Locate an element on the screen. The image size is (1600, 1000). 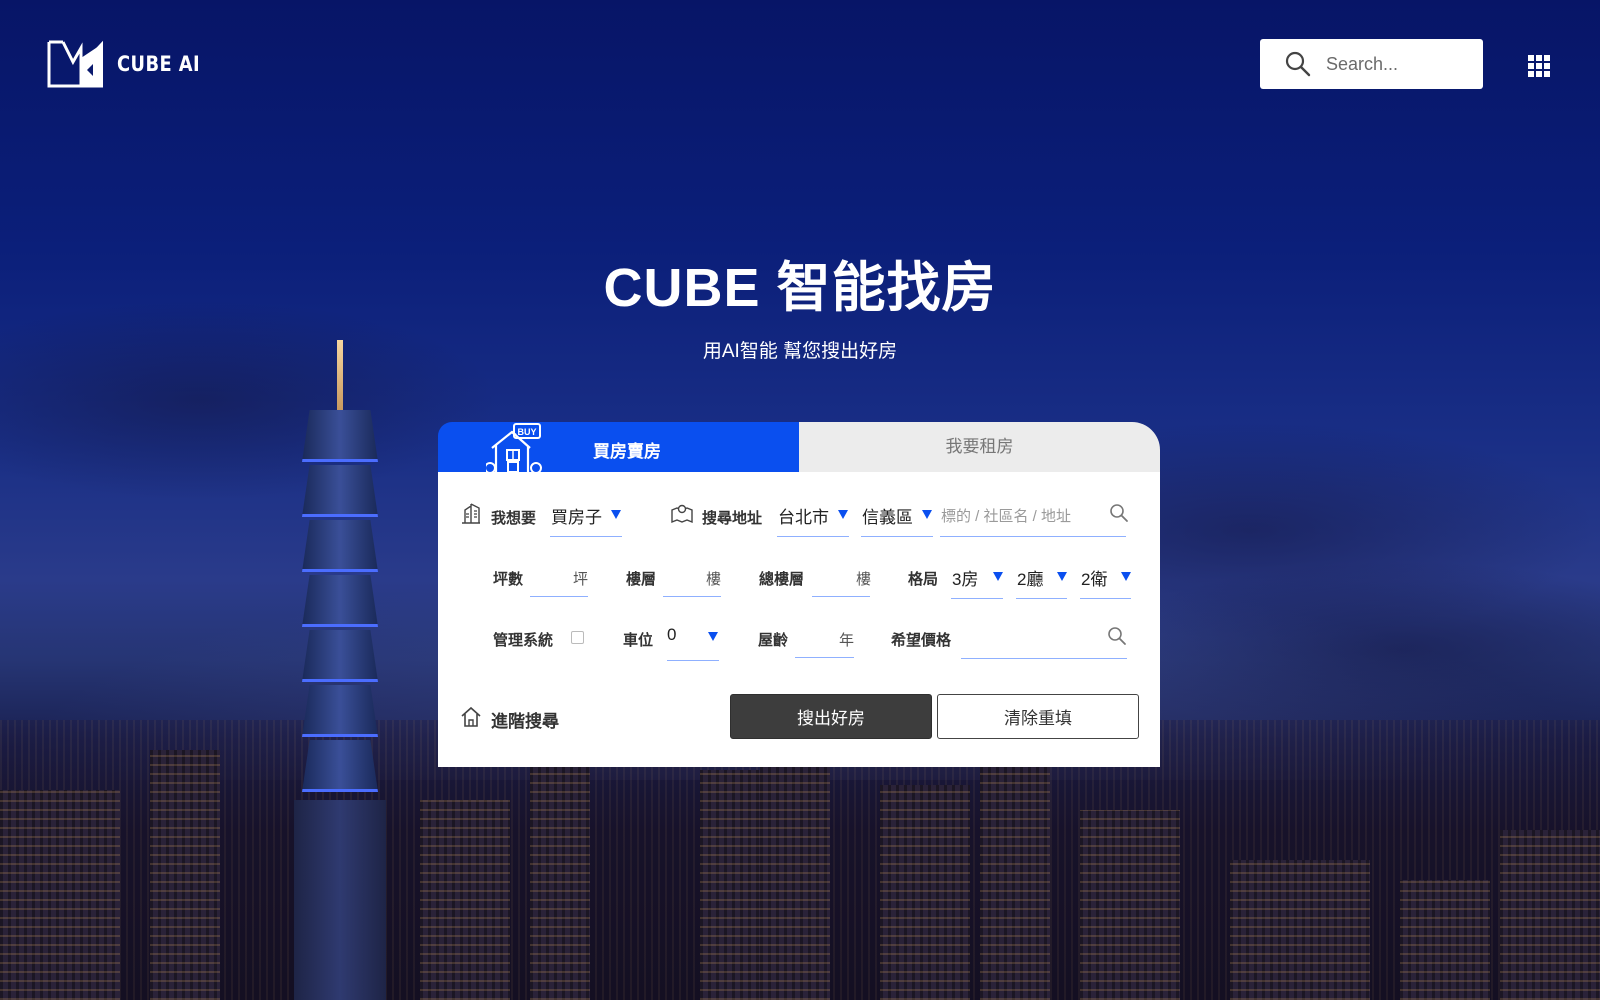
search-tabs: BUY 買房賣房 我要租房 is located at coordinates (799, 447).